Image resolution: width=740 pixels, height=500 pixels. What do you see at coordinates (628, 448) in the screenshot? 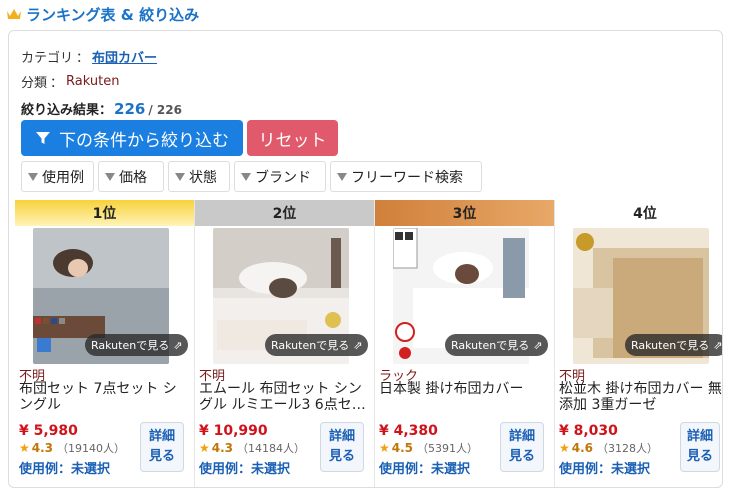
I see `review-count: （3128人）` at bounding box center [628, 448].